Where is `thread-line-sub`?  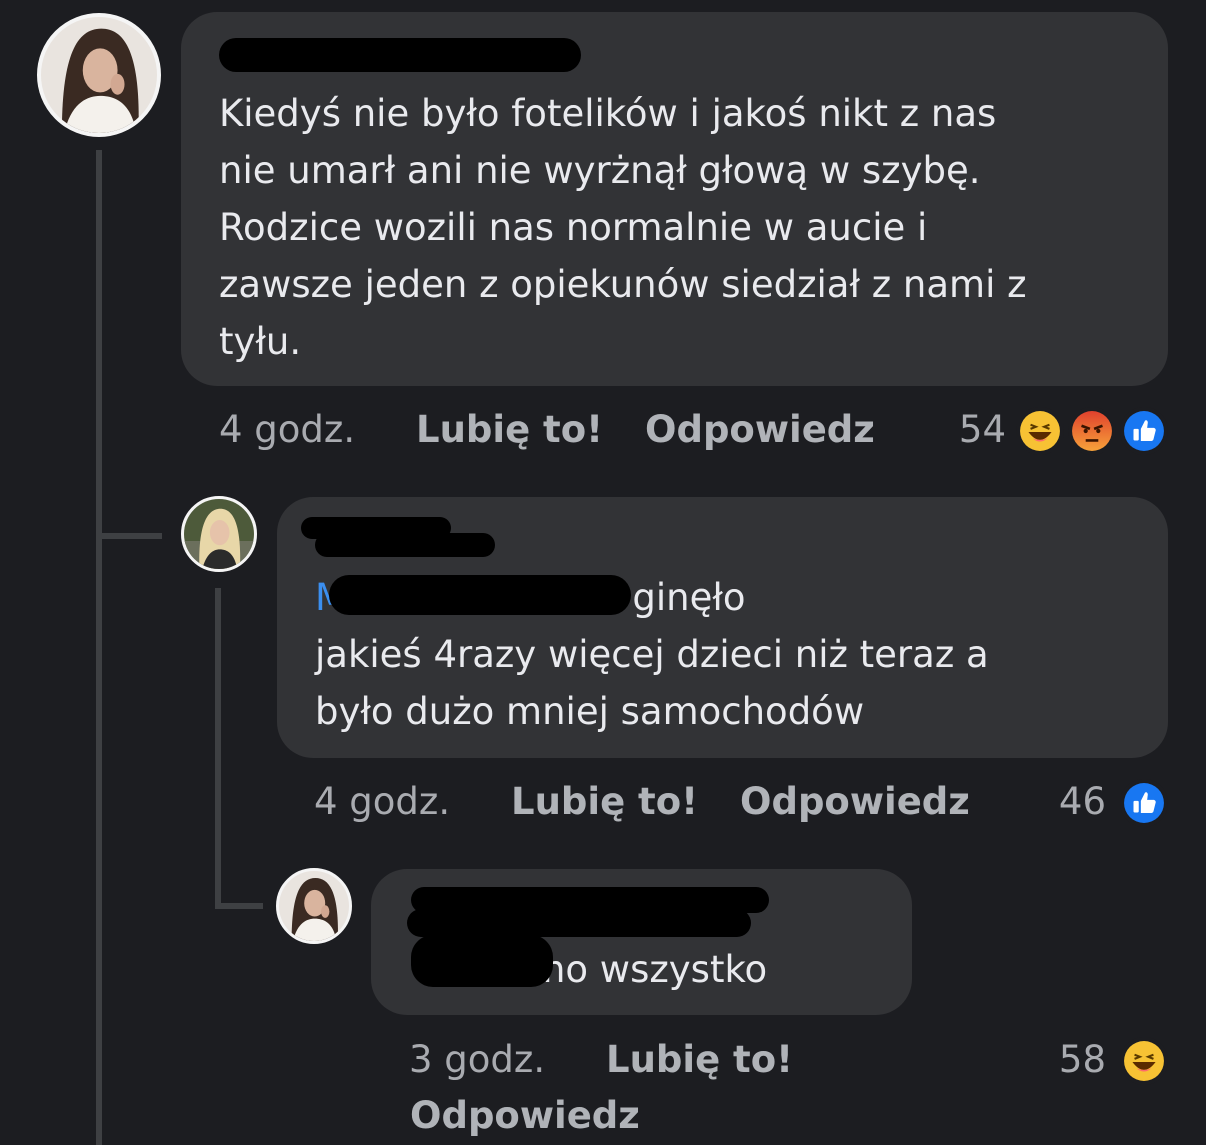
thread-line-sub is located at coordinates (218, 748).